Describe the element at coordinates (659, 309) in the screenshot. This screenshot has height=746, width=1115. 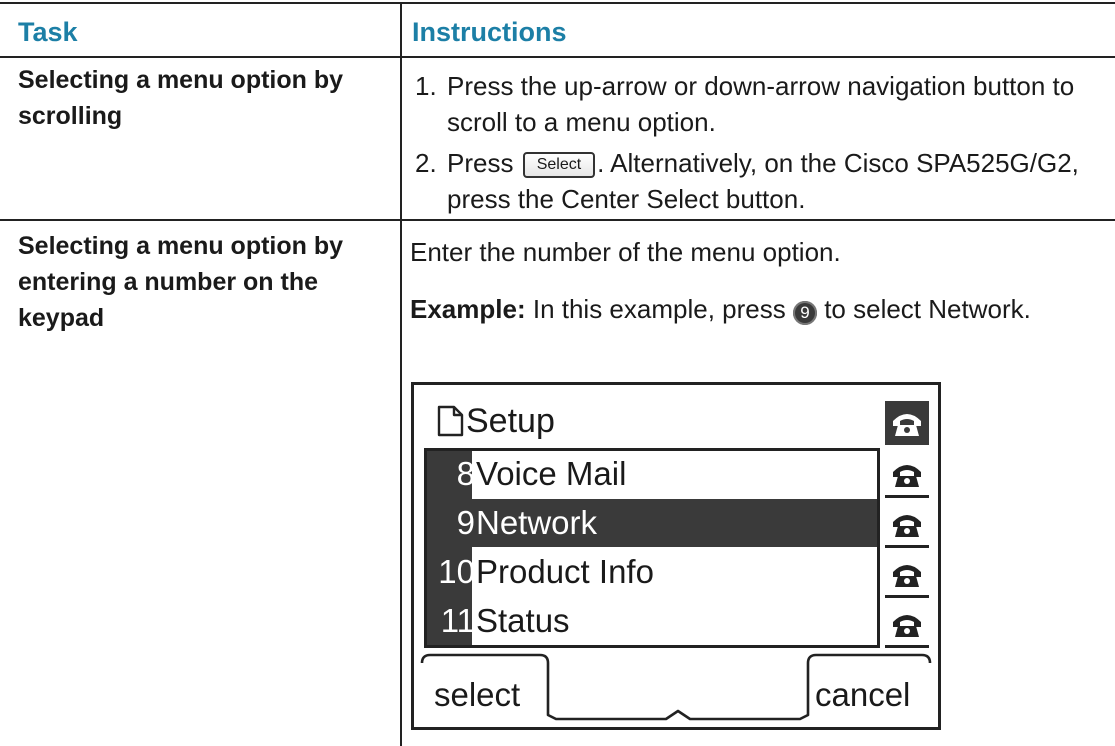
I see `example-text-before: In this example, press` at that location.